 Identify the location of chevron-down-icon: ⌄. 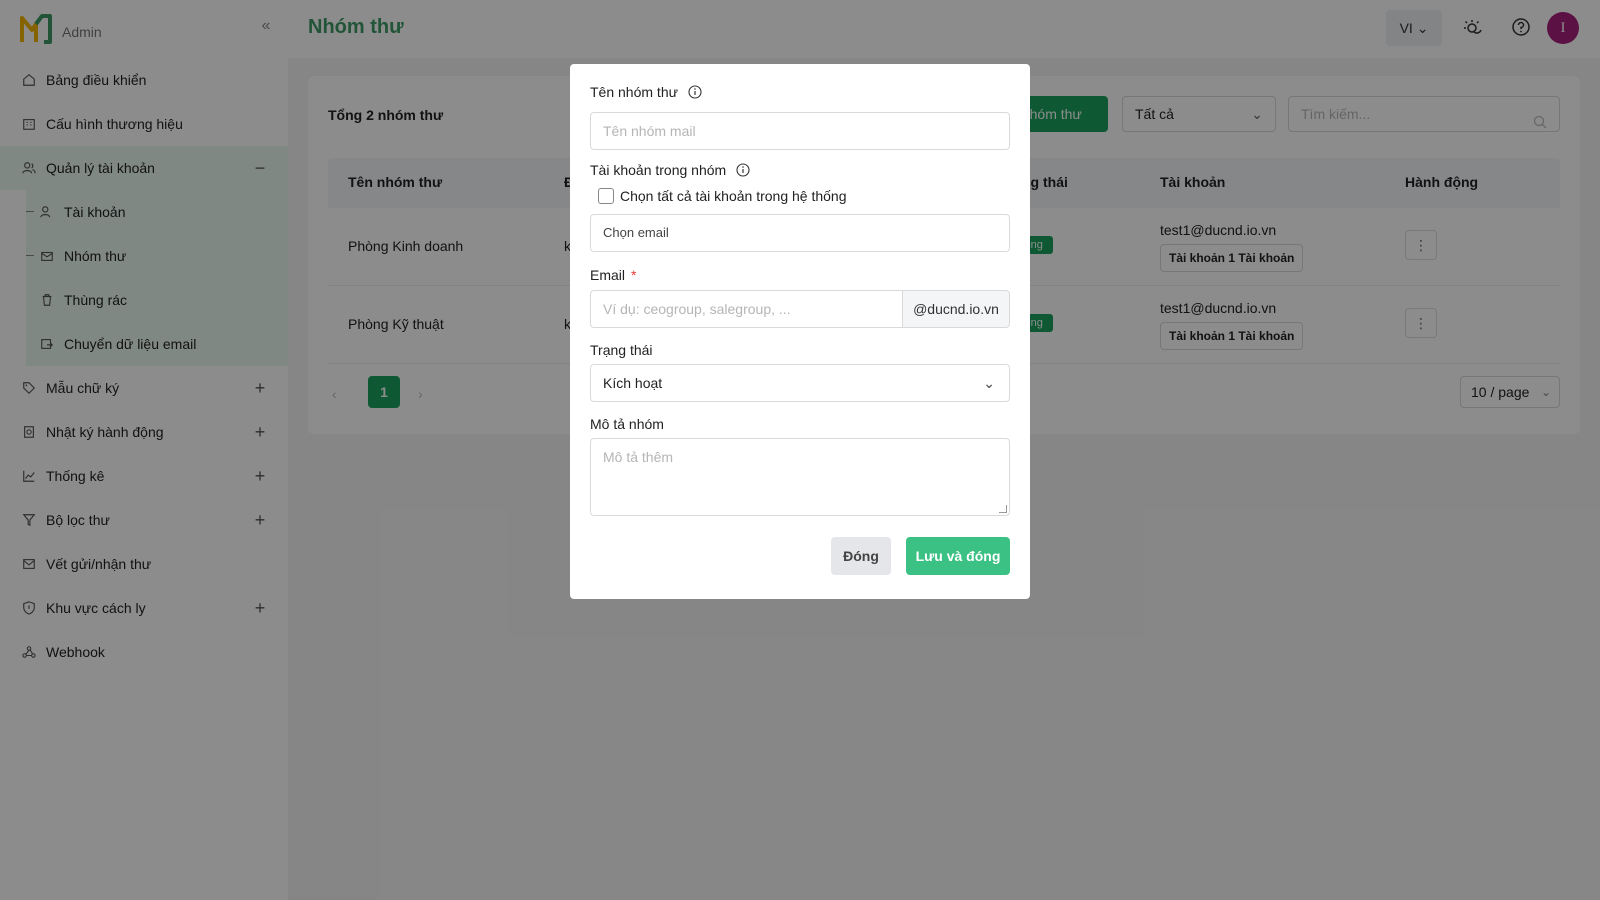
(989, 383).